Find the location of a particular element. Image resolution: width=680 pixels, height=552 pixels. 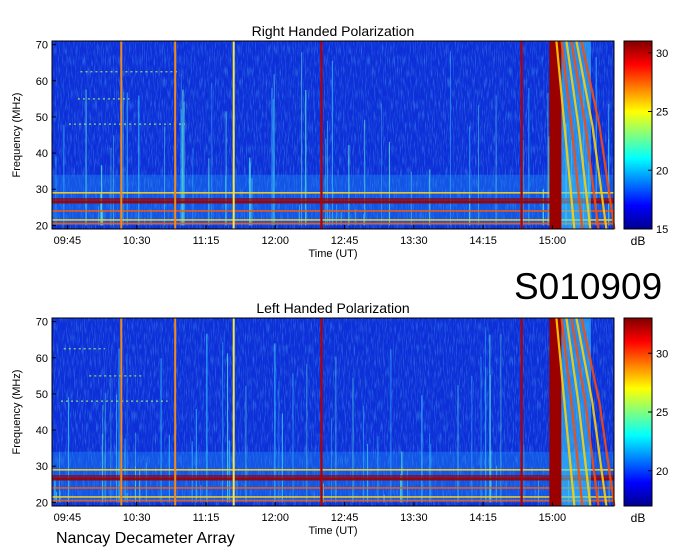

colorbar-tick-label: 15 is located at coordinates (662, 230).